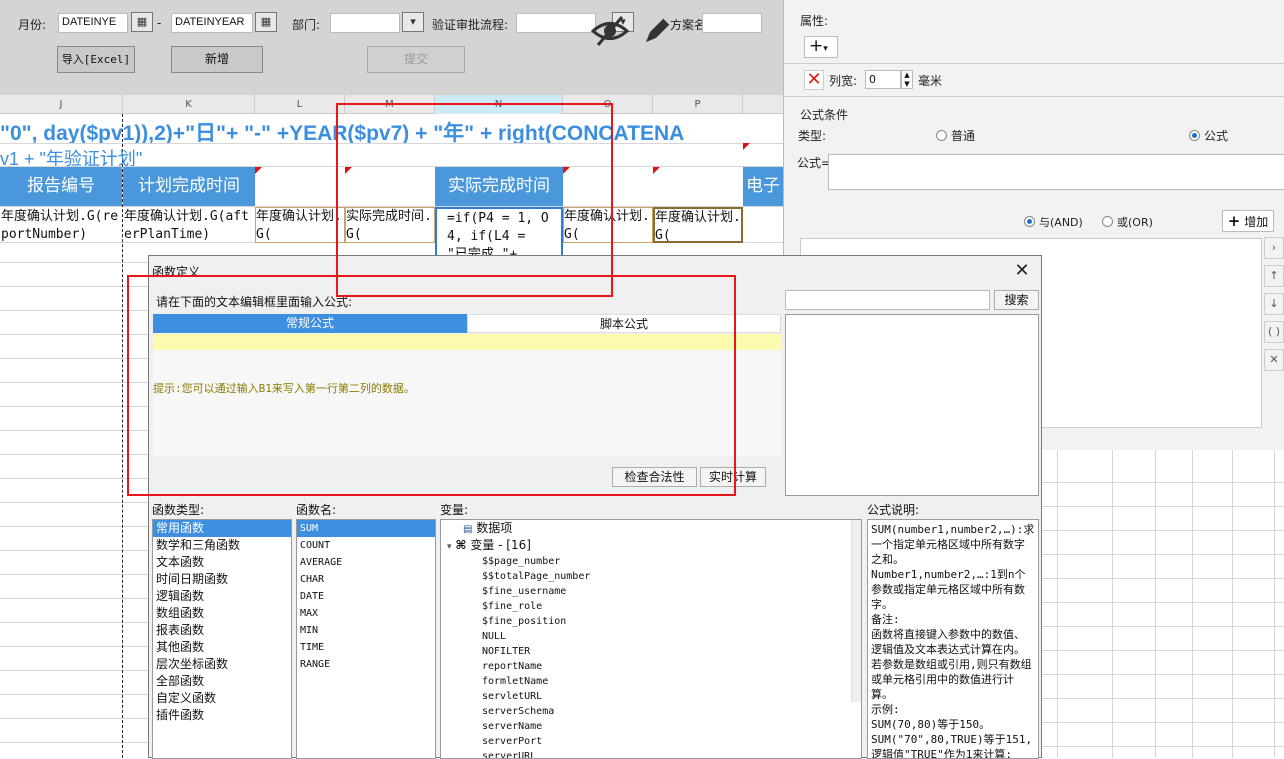 The height and width of the screenshot is (759, 1284). Describe the element at coordinates (656, 170) in the screenshot. I see `cell-marker` at that location.